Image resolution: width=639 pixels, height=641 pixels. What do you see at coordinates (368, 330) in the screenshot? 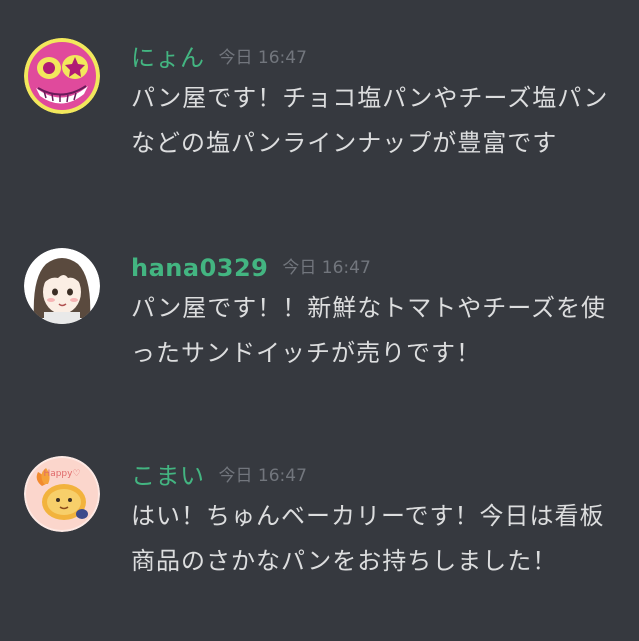
I see `message-content: パン屋です！！新鮮なトマトやチーズを使ったサンドイッチが売りです！` at bounding box center [368, 330].